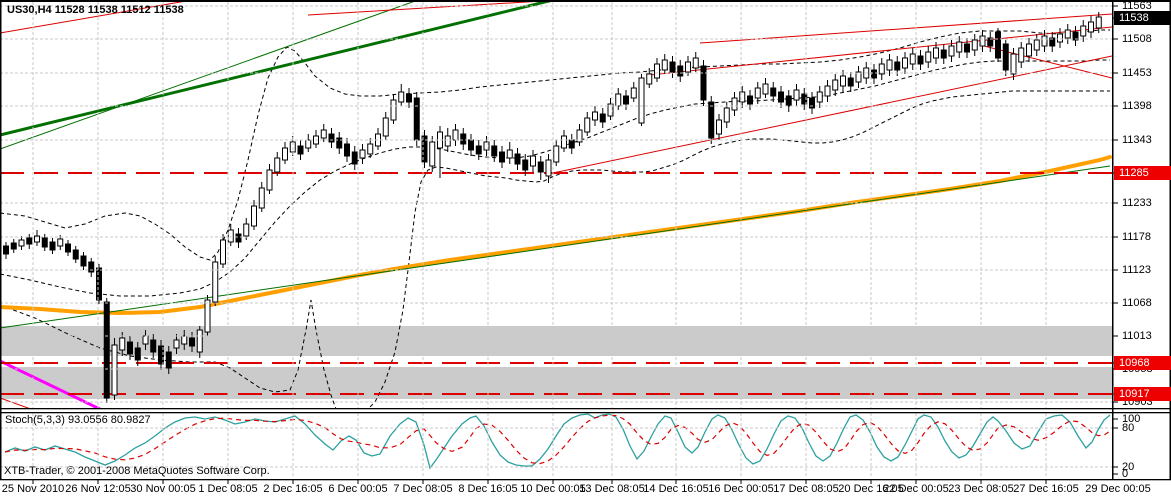 This screenshot has width=1171, height=500. I want to click on stoch-level-label: 0, so click(1125, 474).